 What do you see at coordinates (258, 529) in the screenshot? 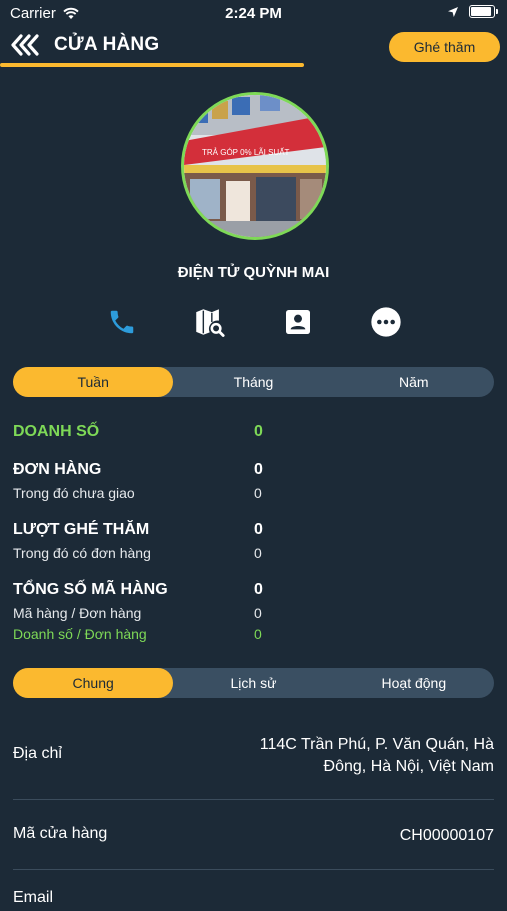
I see `visits-value: 0` at bounding box center [258, 529].